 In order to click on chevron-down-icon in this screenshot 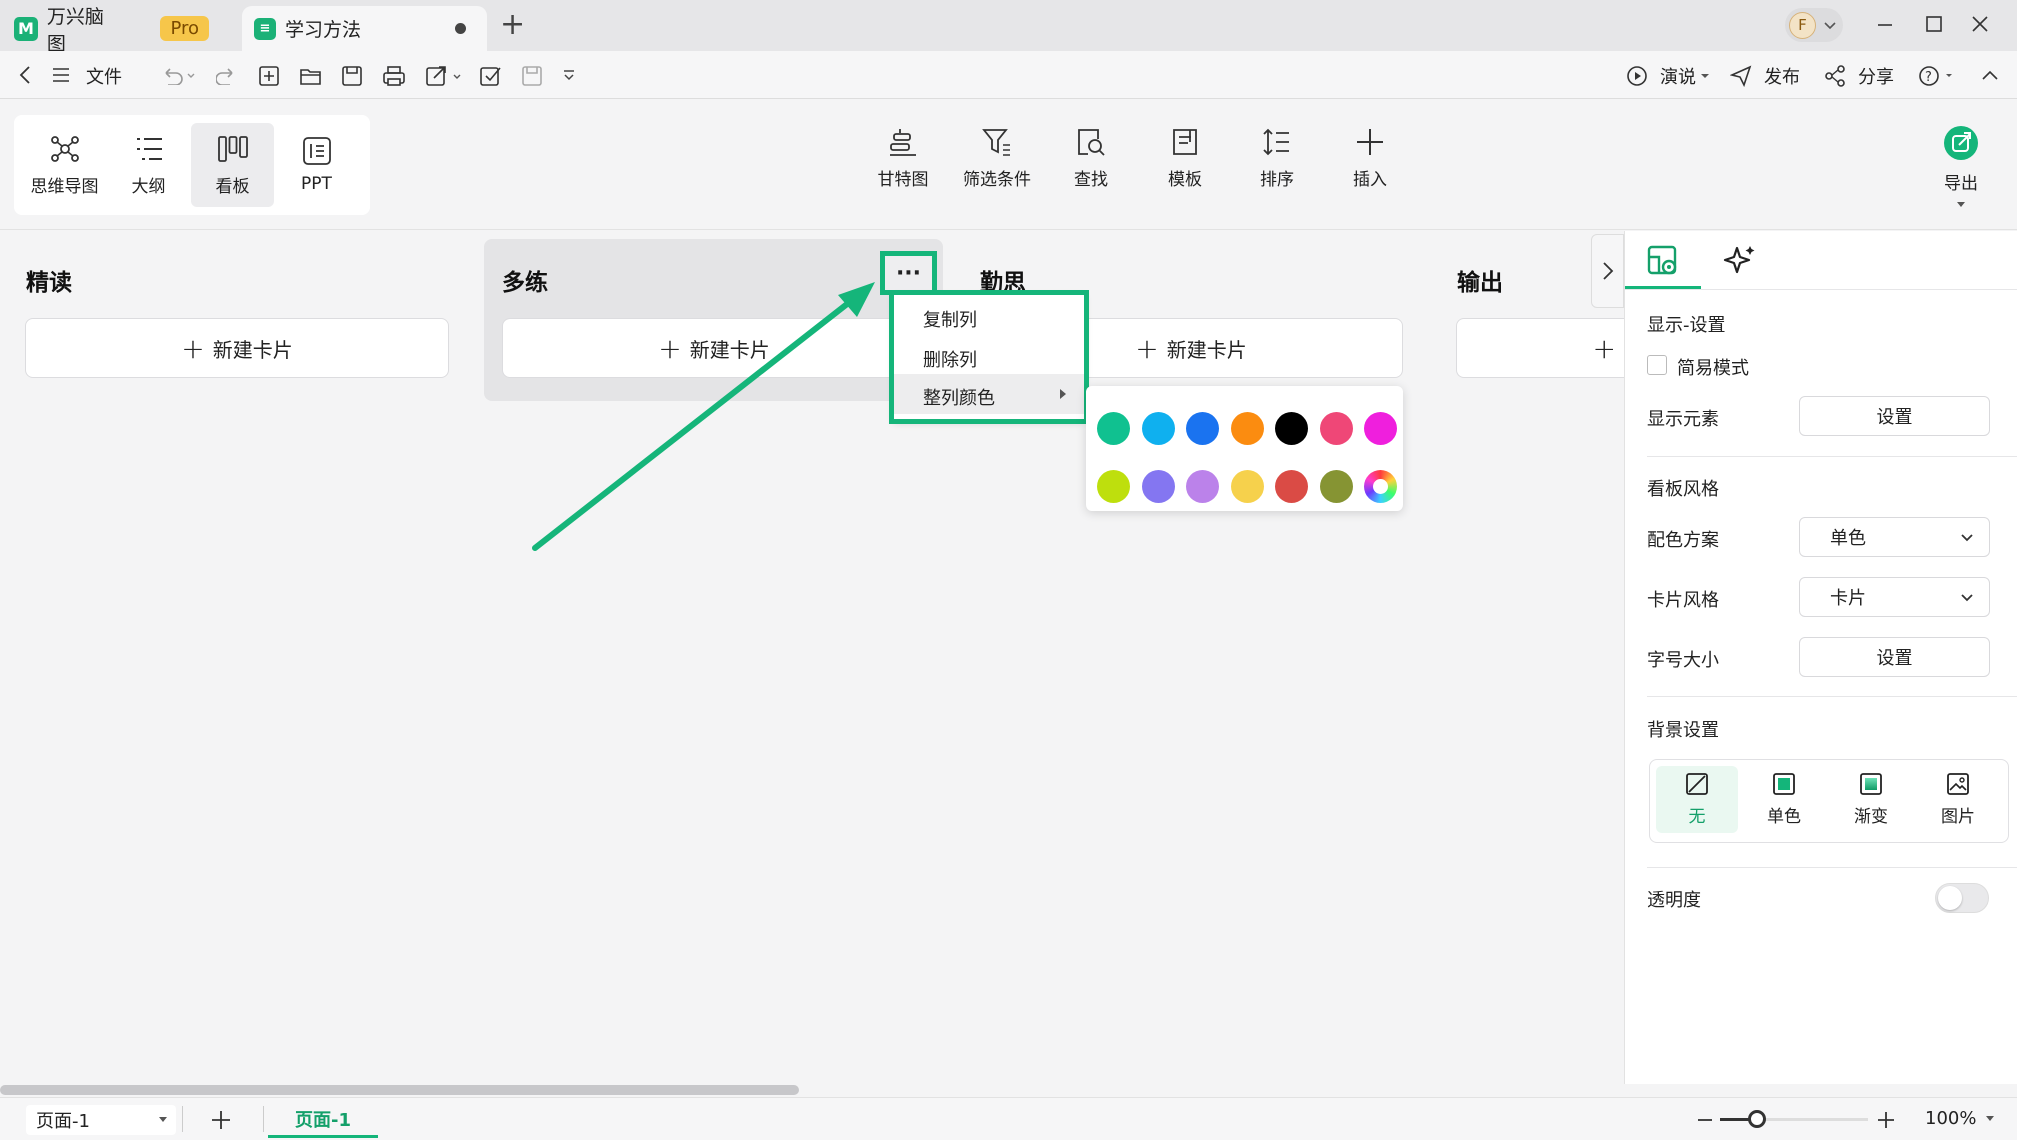, I will do `click(163, 1119)`.